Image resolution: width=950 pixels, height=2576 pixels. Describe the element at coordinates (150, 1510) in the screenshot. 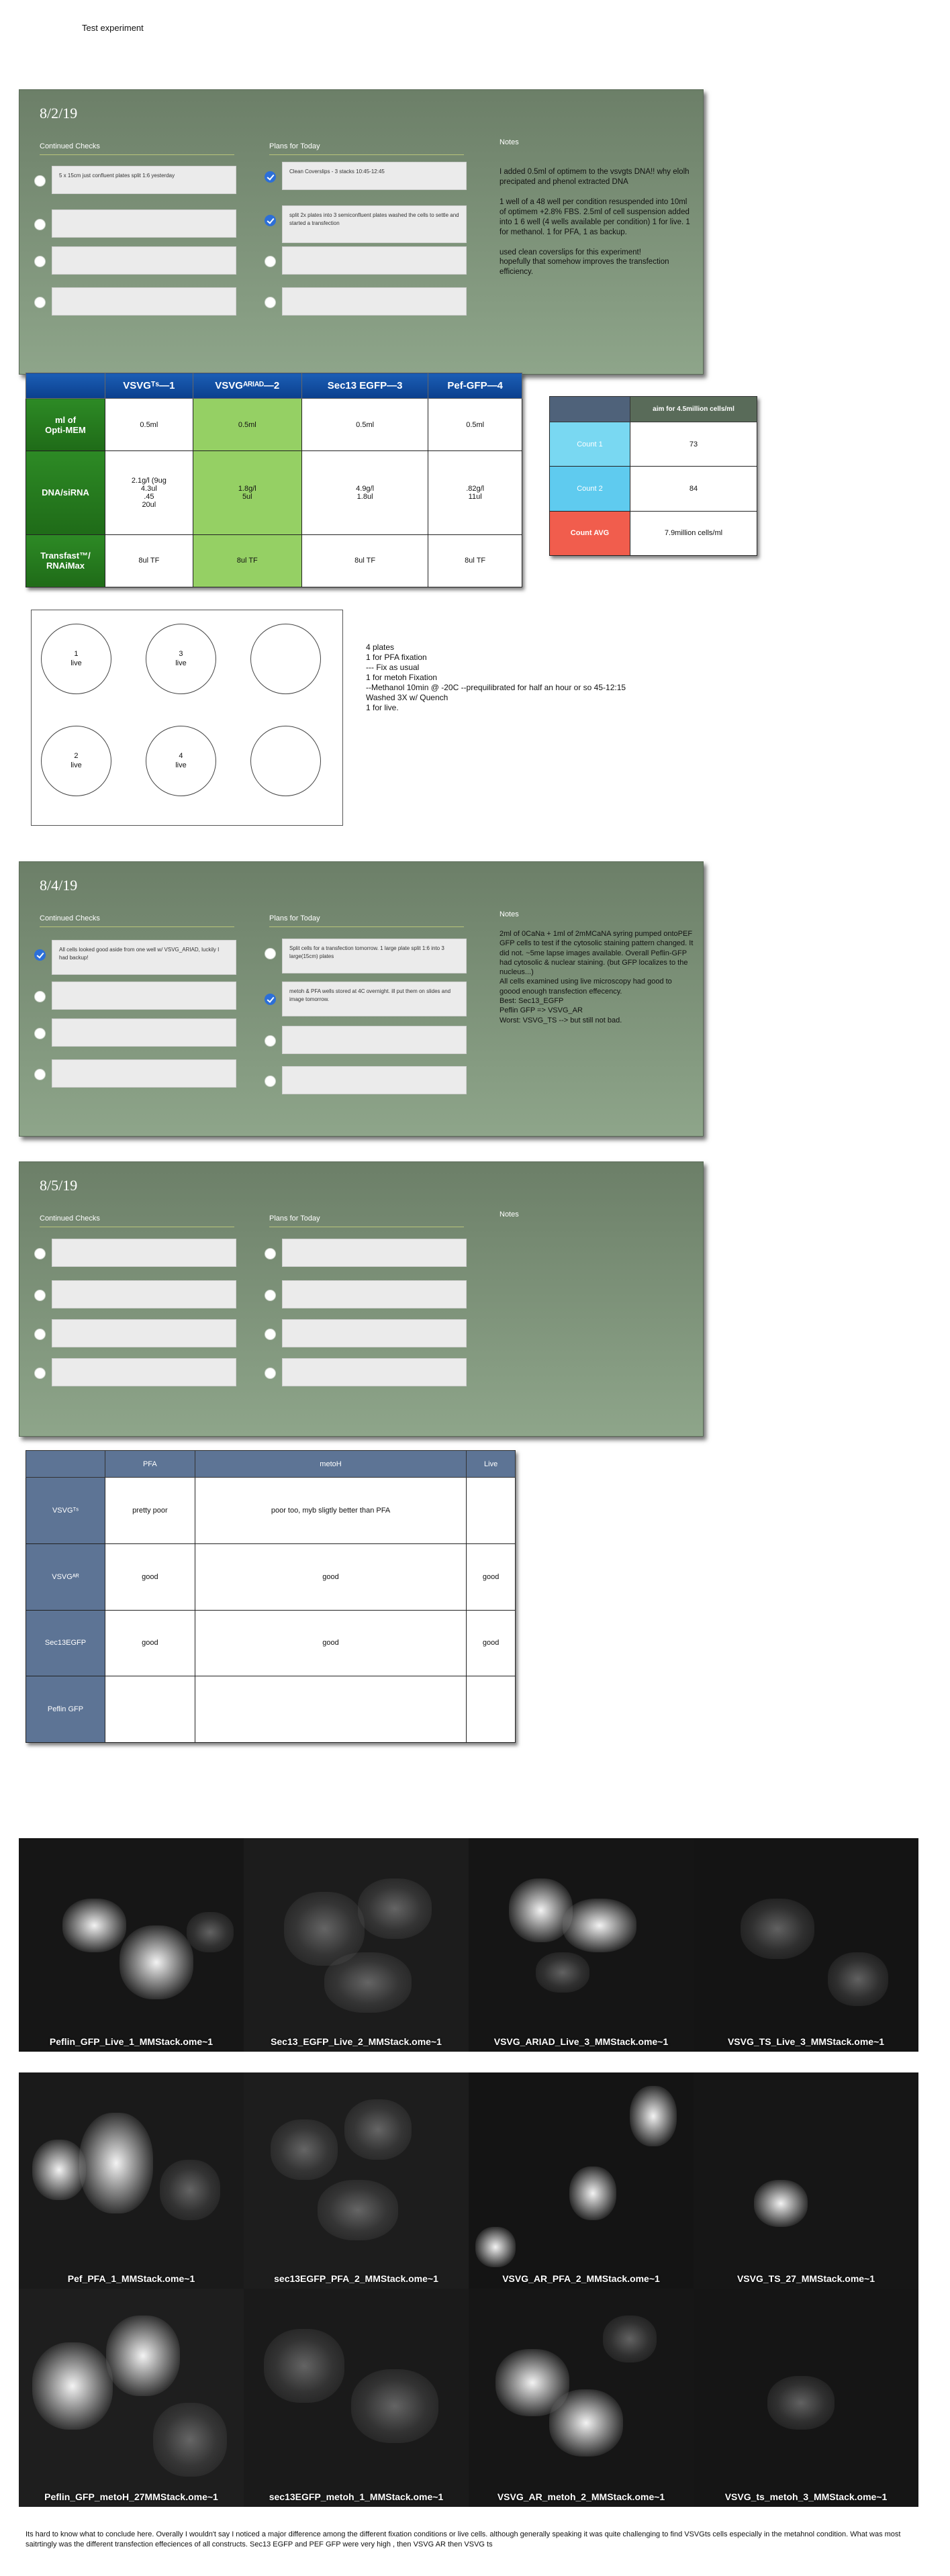

I see `table-cell: pretty poor` at that location.